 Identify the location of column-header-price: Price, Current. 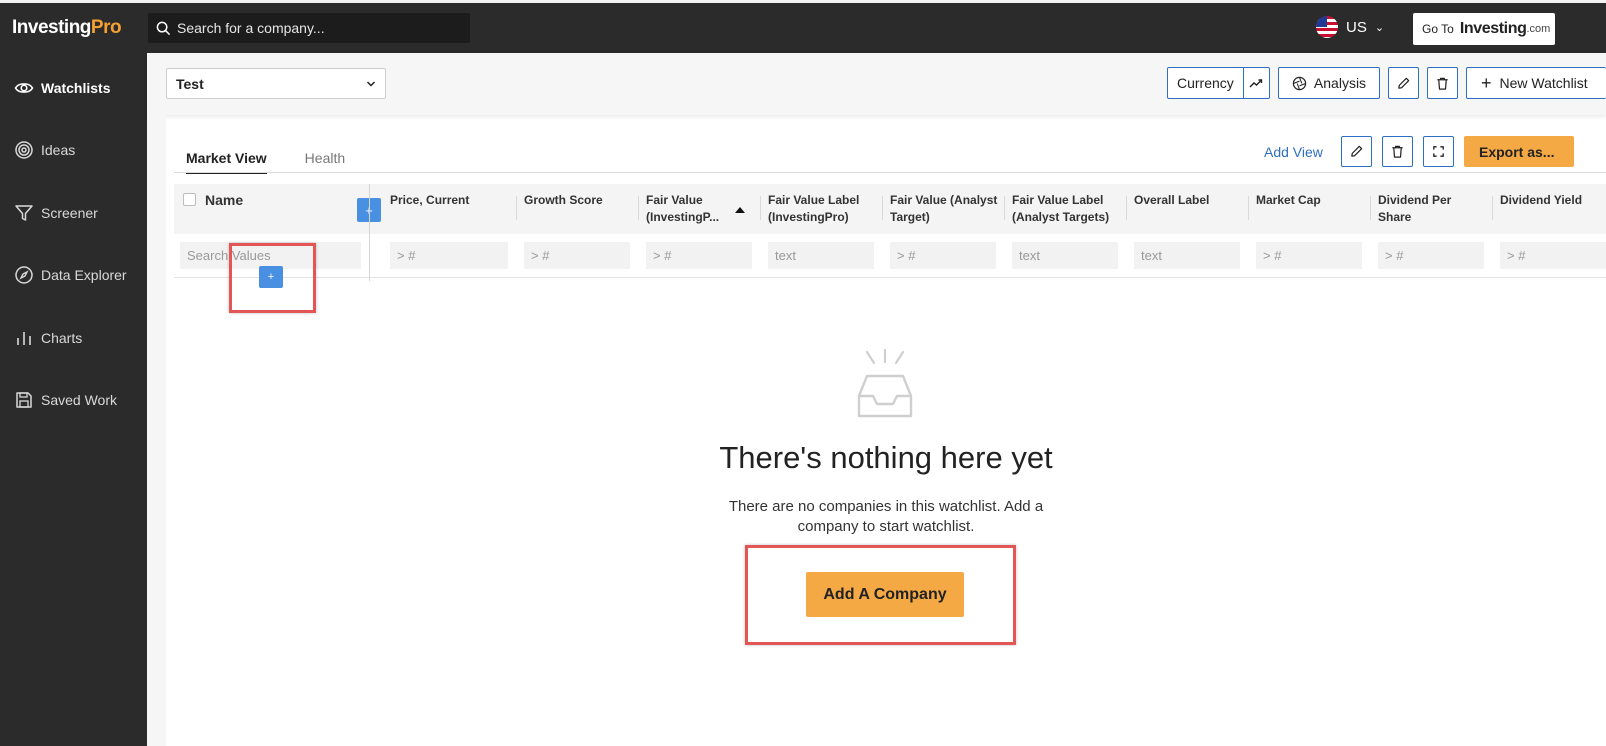
(445, 200).